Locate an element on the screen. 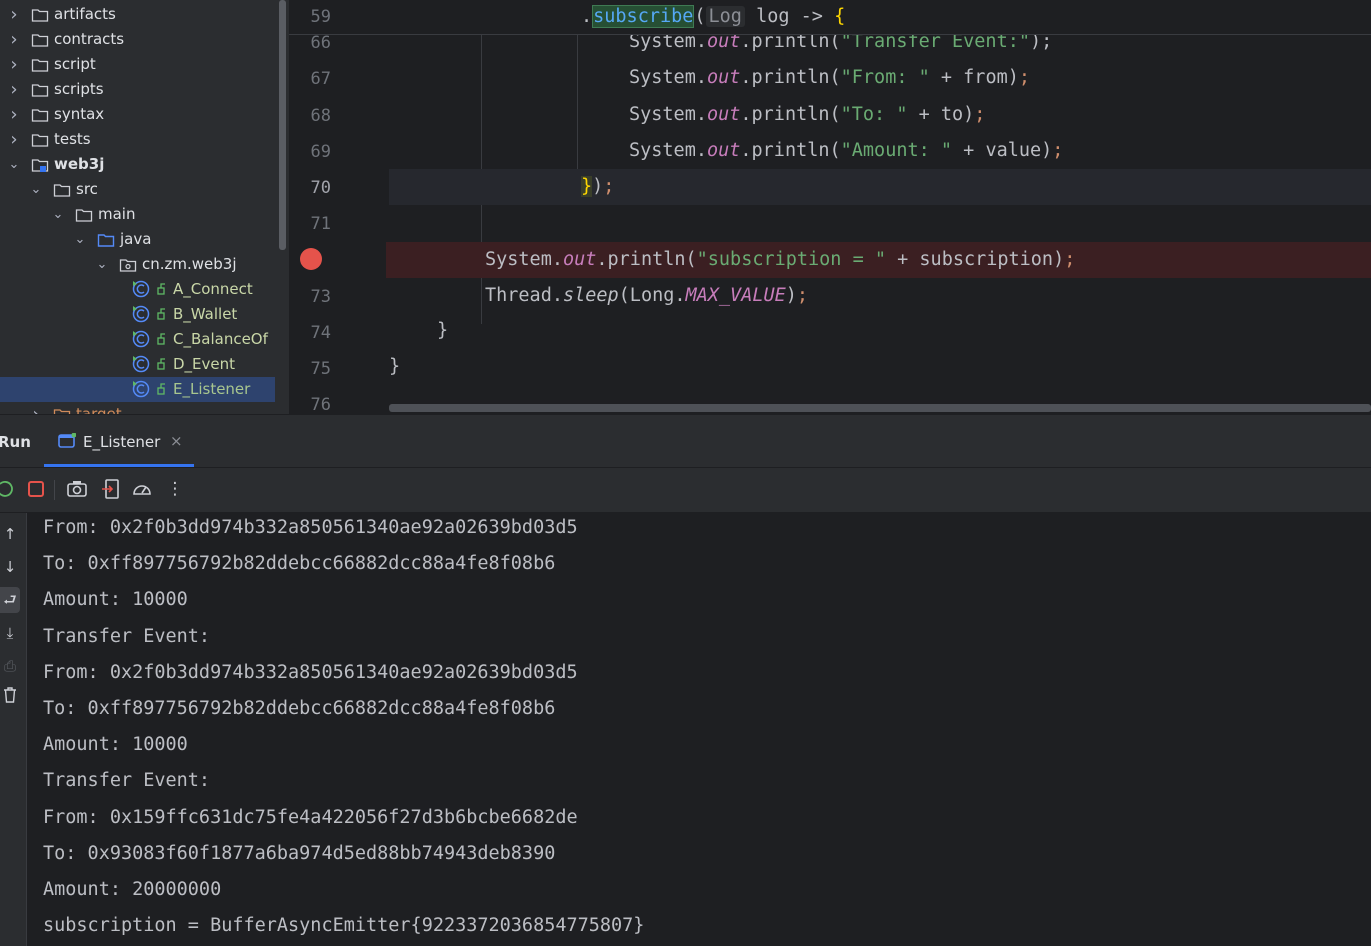  run-config-icon is located at coordinates (67, 440).